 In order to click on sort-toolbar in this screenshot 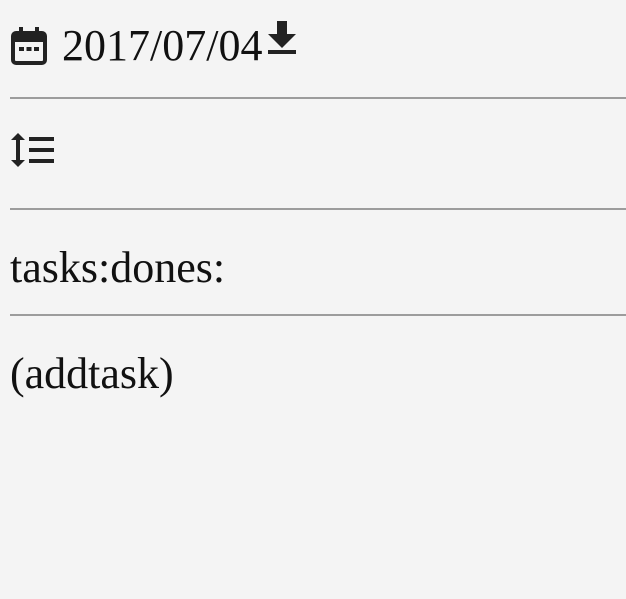, I will do `click(318, 150)`.